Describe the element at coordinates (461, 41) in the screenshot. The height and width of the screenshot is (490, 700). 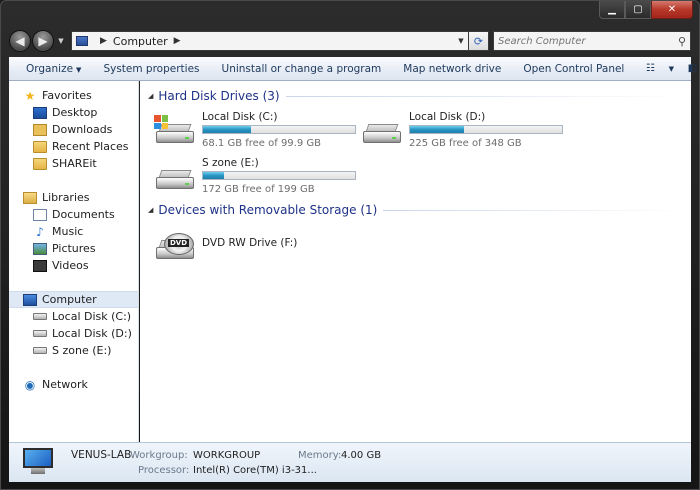
I see `address-dropdown-icon: ▼` at that location.